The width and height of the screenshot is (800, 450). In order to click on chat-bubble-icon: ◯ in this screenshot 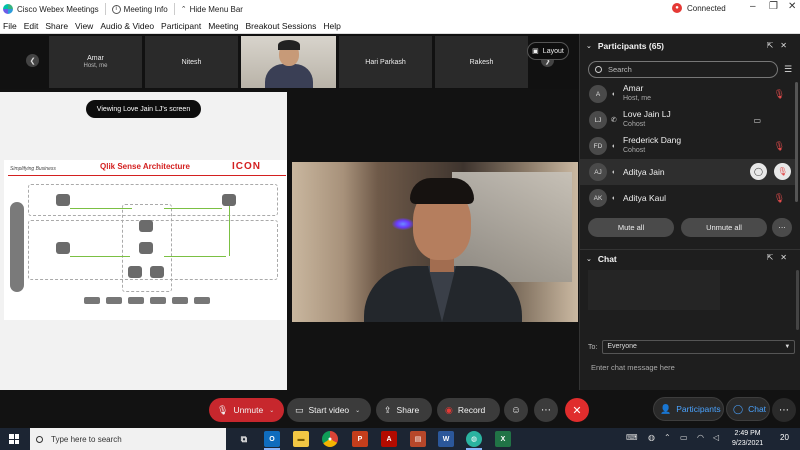, I will do `click(758, 171)`.